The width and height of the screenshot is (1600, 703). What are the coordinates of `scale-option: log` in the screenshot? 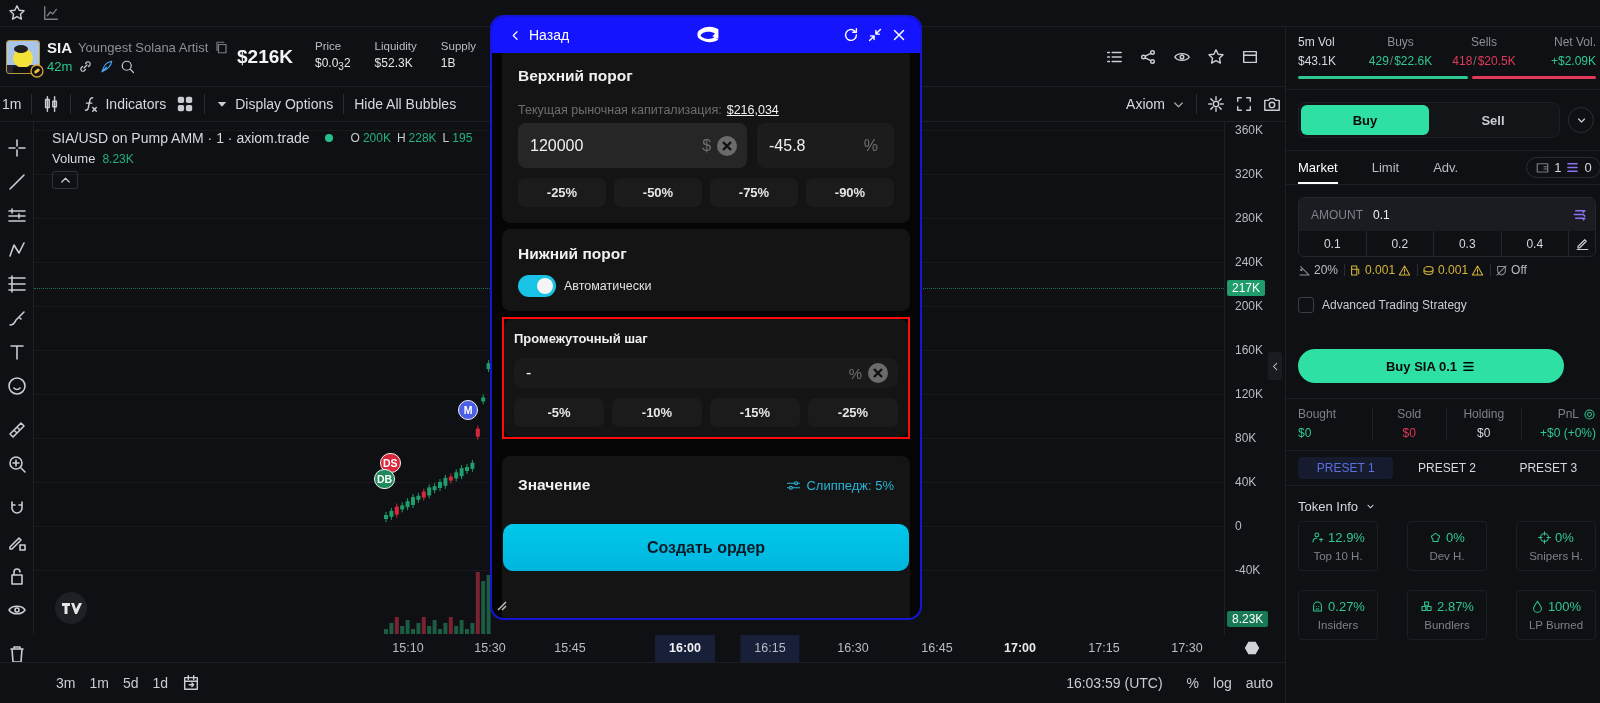 It's located at (1222, 683).